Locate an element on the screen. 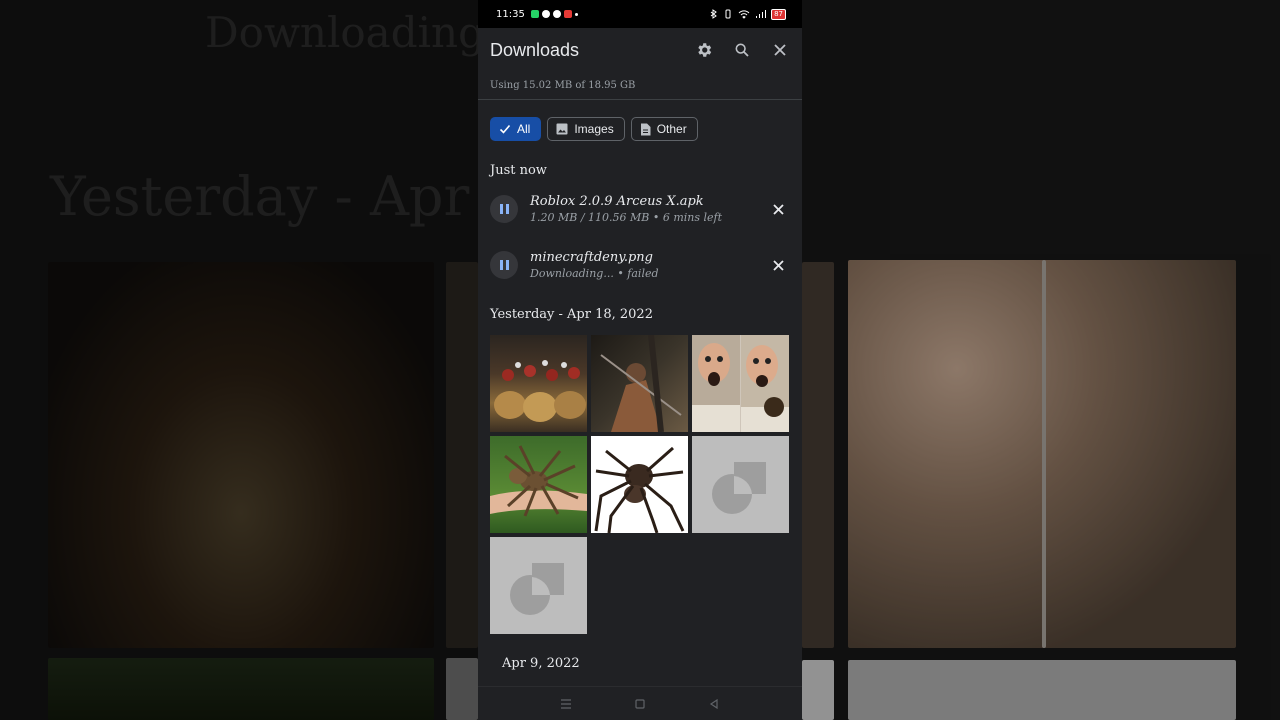 This screenshot has height=720, width=1280. filter-chip-label: Images is located at coordinates (594, 129).